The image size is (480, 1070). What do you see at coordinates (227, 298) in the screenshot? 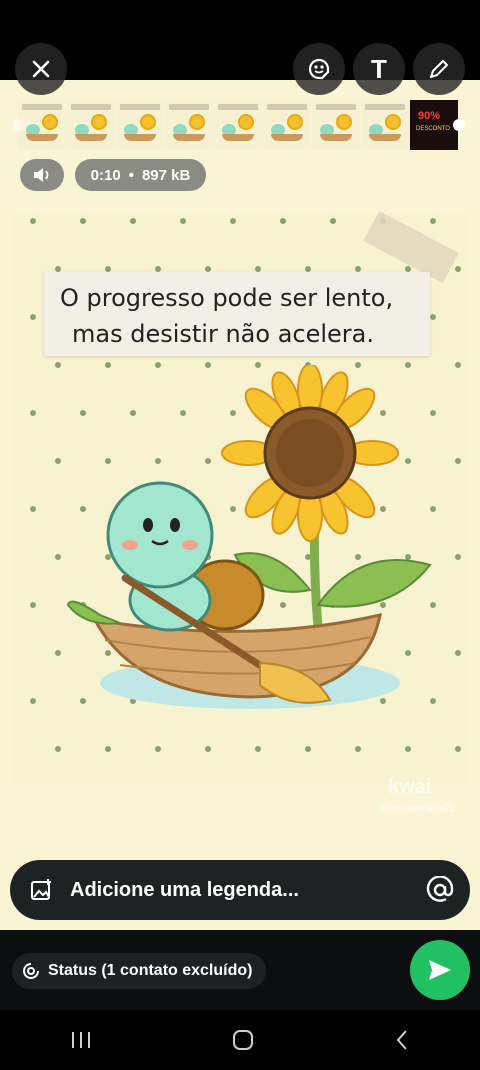
I see `quote-line-1: O progresso pode ser lento,` at bounding box center [227, 298].